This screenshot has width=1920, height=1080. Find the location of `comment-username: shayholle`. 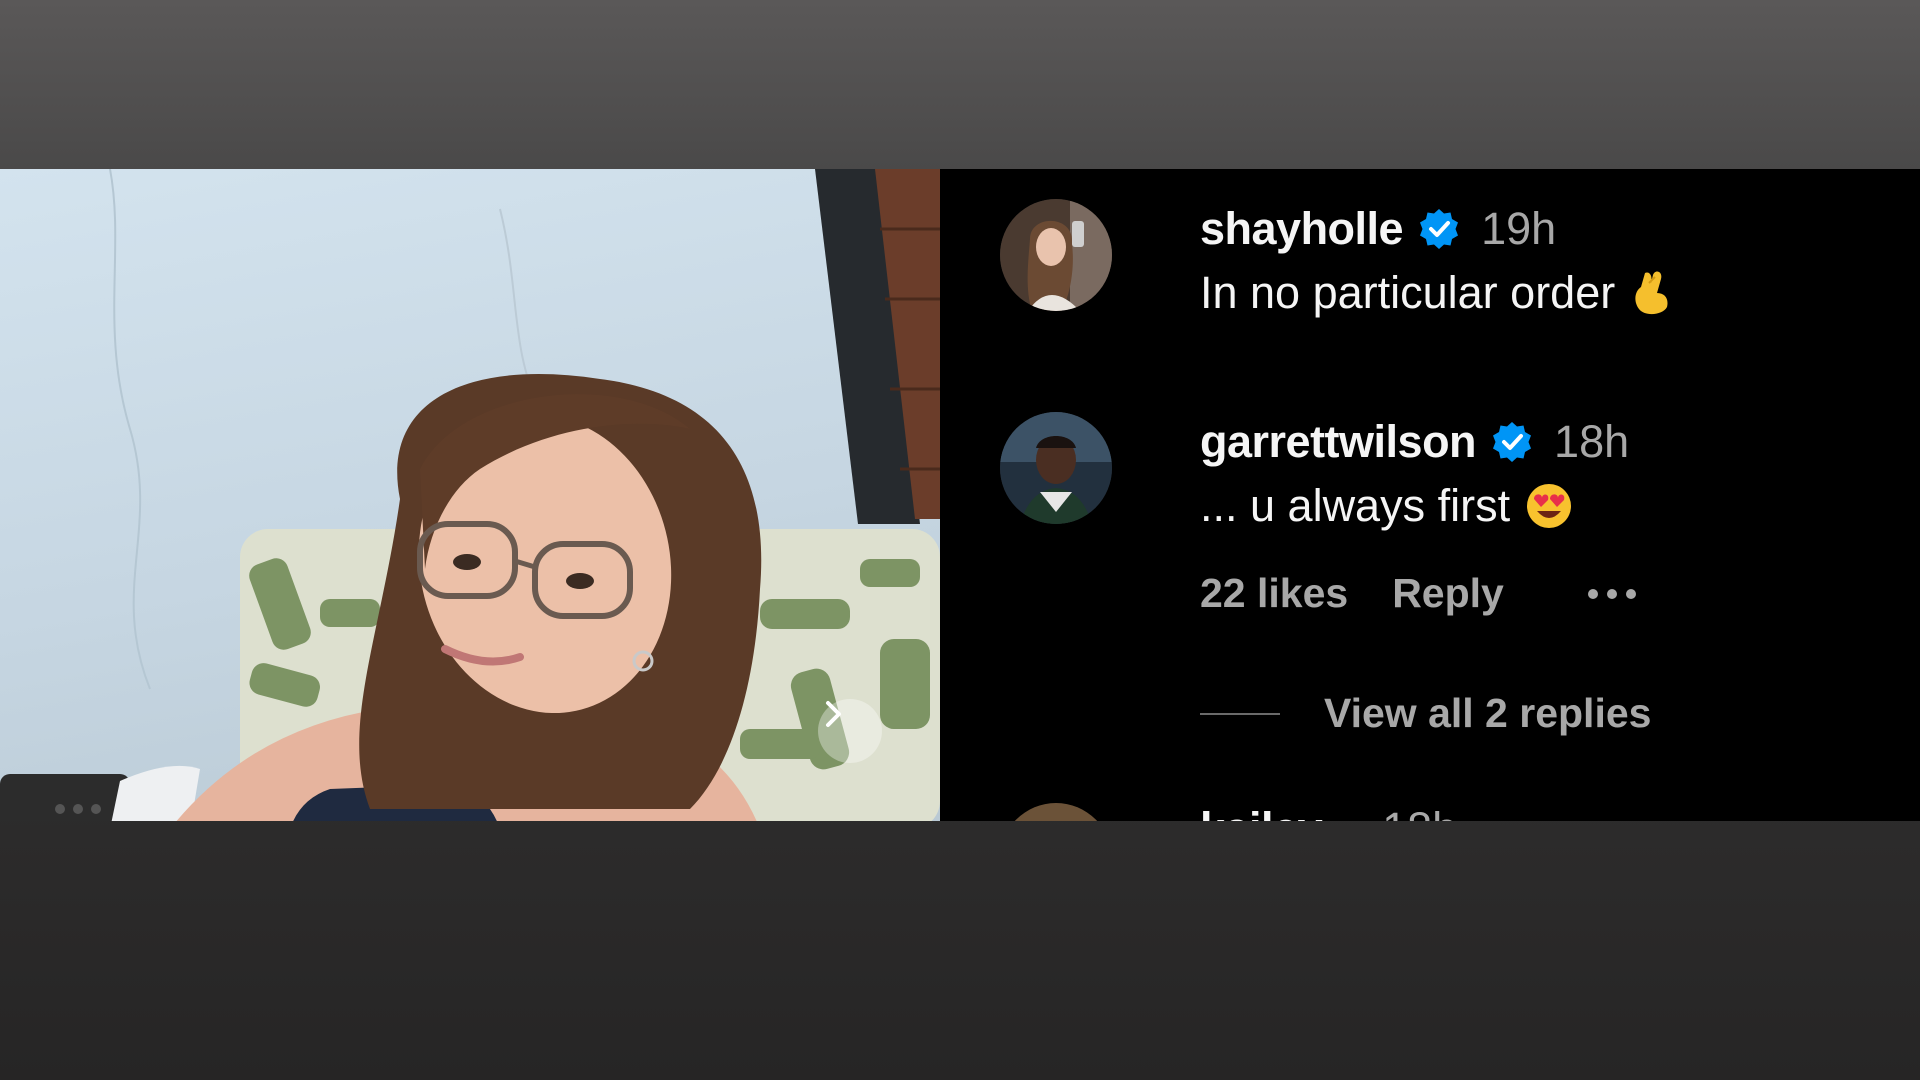

comment-username: shayholle is located at coordinates (1302, 229).